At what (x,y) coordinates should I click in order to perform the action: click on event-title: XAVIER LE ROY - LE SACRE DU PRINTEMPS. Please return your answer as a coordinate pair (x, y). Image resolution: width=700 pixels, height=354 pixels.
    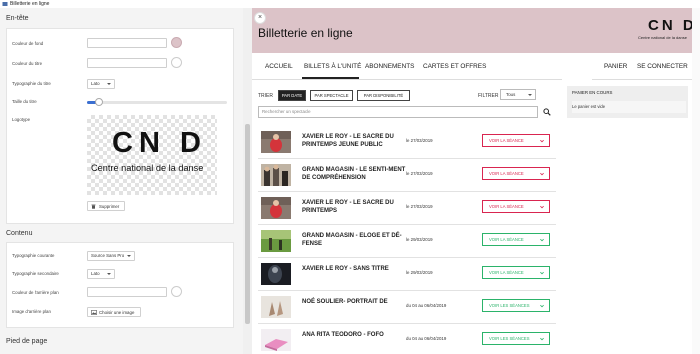
    Looking at the image, I should click on (356, 207).